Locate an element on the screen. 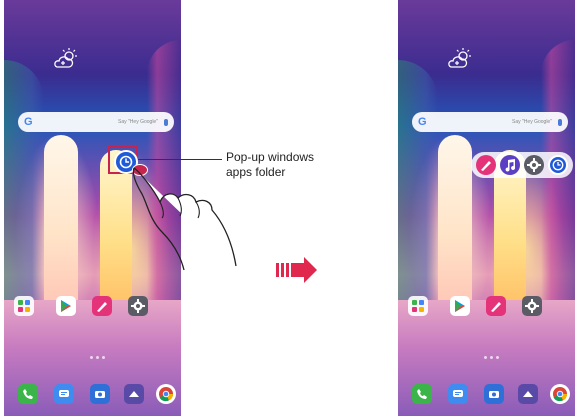  callout-line-1: Pop-up windows is located at coordinates (270, 157).